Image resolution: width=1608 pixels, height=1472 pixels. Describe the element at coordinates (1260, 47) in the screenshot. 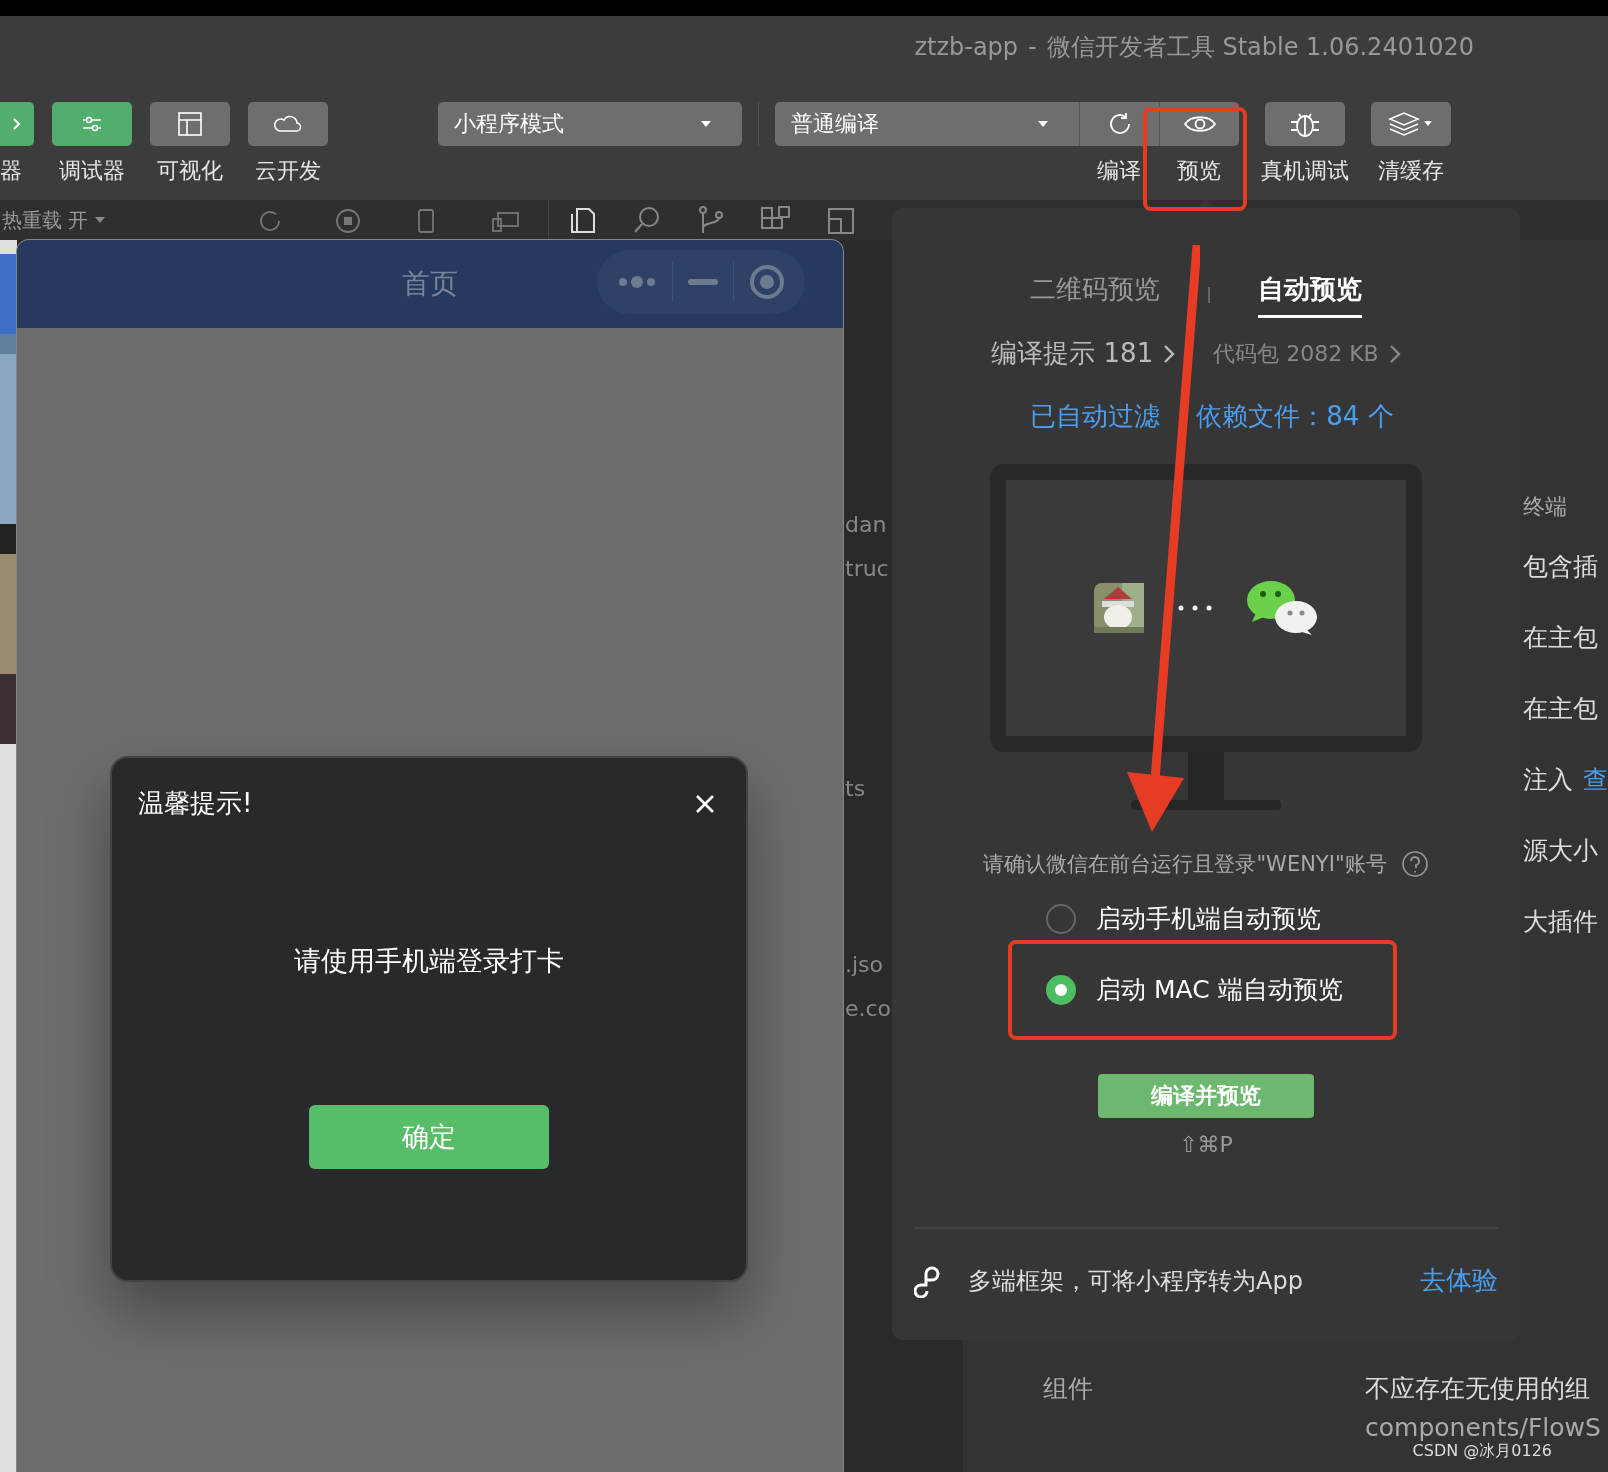

I see `window-subtitle: 微信开发者工具 Stable 1.06.2401020` at that location.